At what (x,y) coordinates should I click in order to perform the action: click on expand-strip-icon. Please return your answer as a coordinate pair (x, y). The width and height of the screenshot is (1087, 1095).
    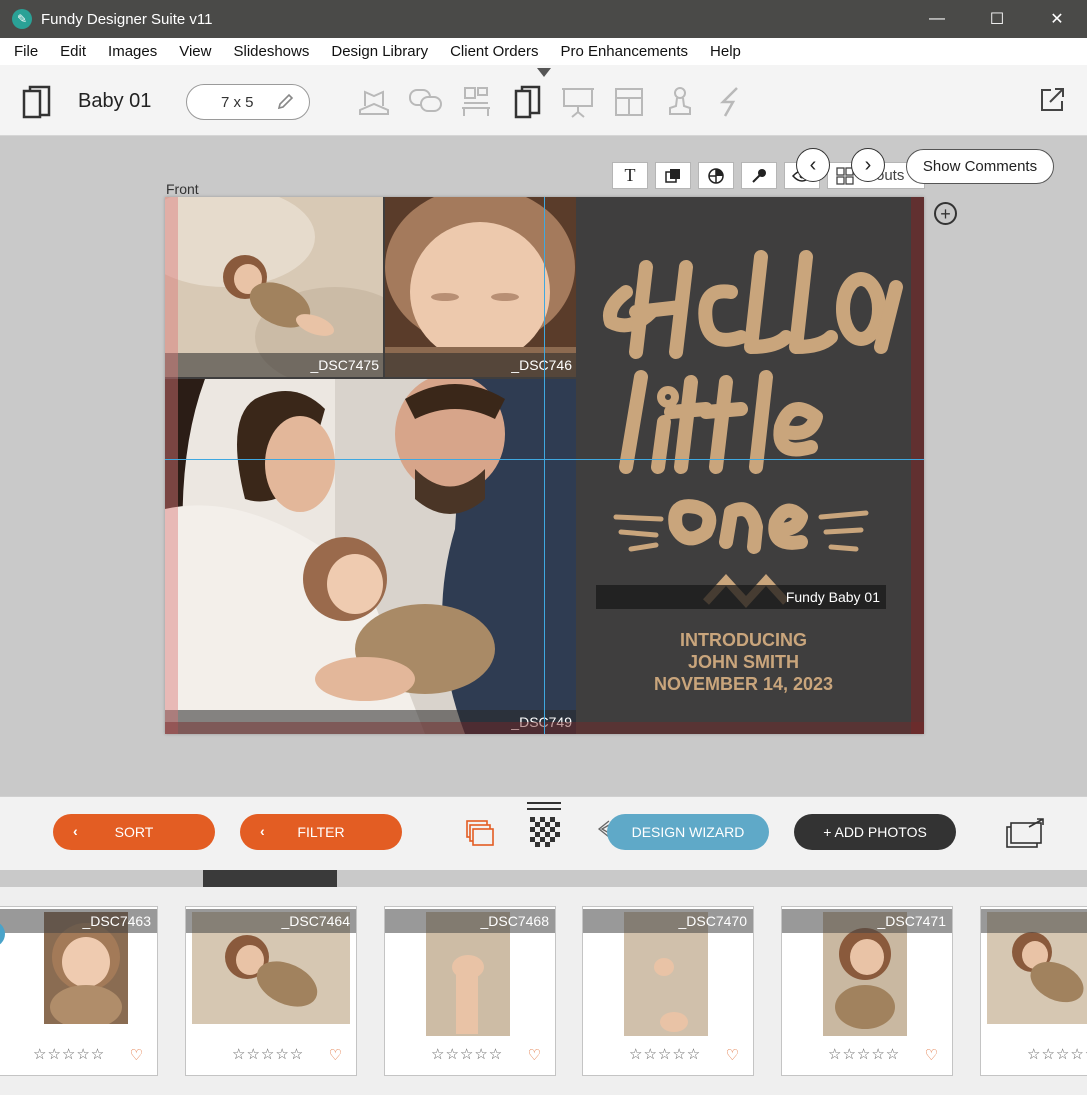
    Looking at the image, I should click on (1026, 833).